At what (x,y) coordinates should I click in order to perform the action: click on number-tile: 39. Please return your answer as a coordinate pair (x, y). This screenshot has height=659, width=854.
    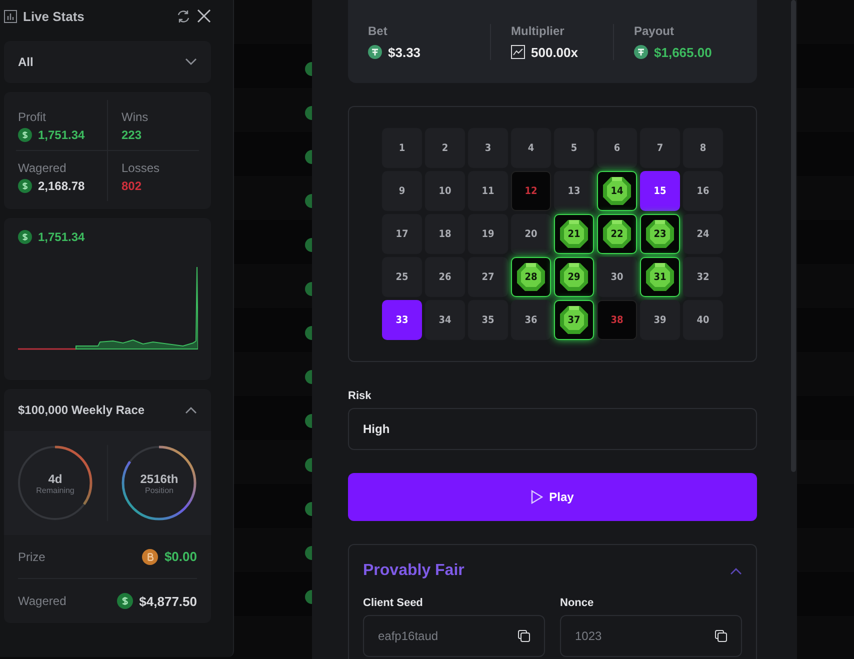
    Looking at the image, I should click on (660, 320).